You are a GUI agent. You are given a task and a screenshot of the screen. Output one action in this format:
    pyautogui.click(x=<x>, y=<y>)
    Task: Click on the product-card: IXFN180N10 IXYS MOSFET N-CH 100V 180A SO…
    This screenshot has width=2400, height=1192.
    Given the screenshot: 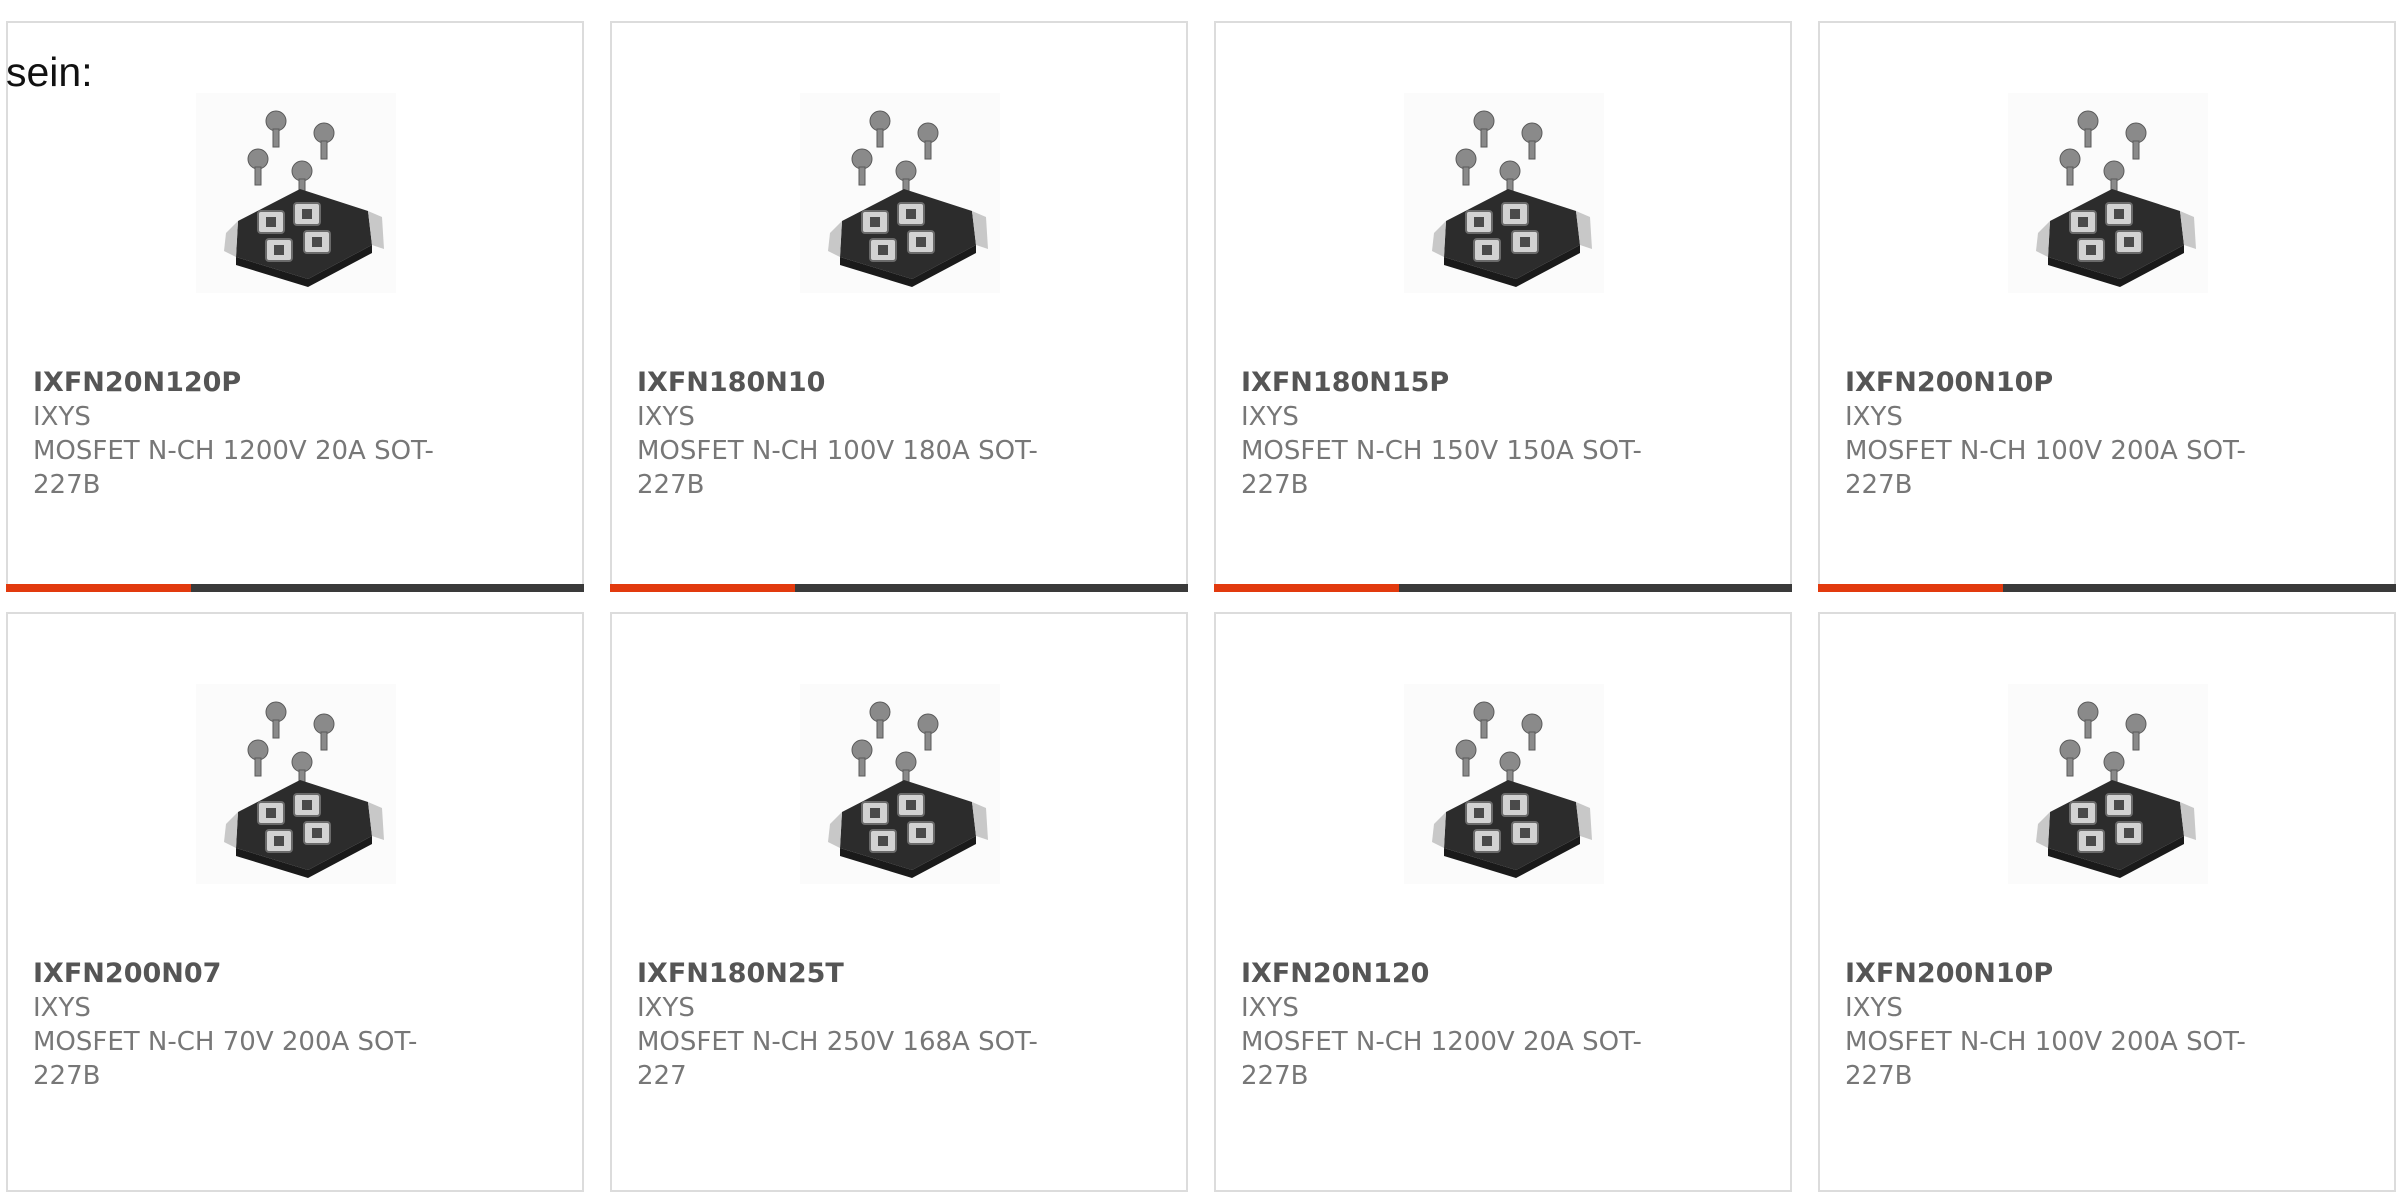 What is the action you would take?
    pyautogui.click(x=899, y=306)
    